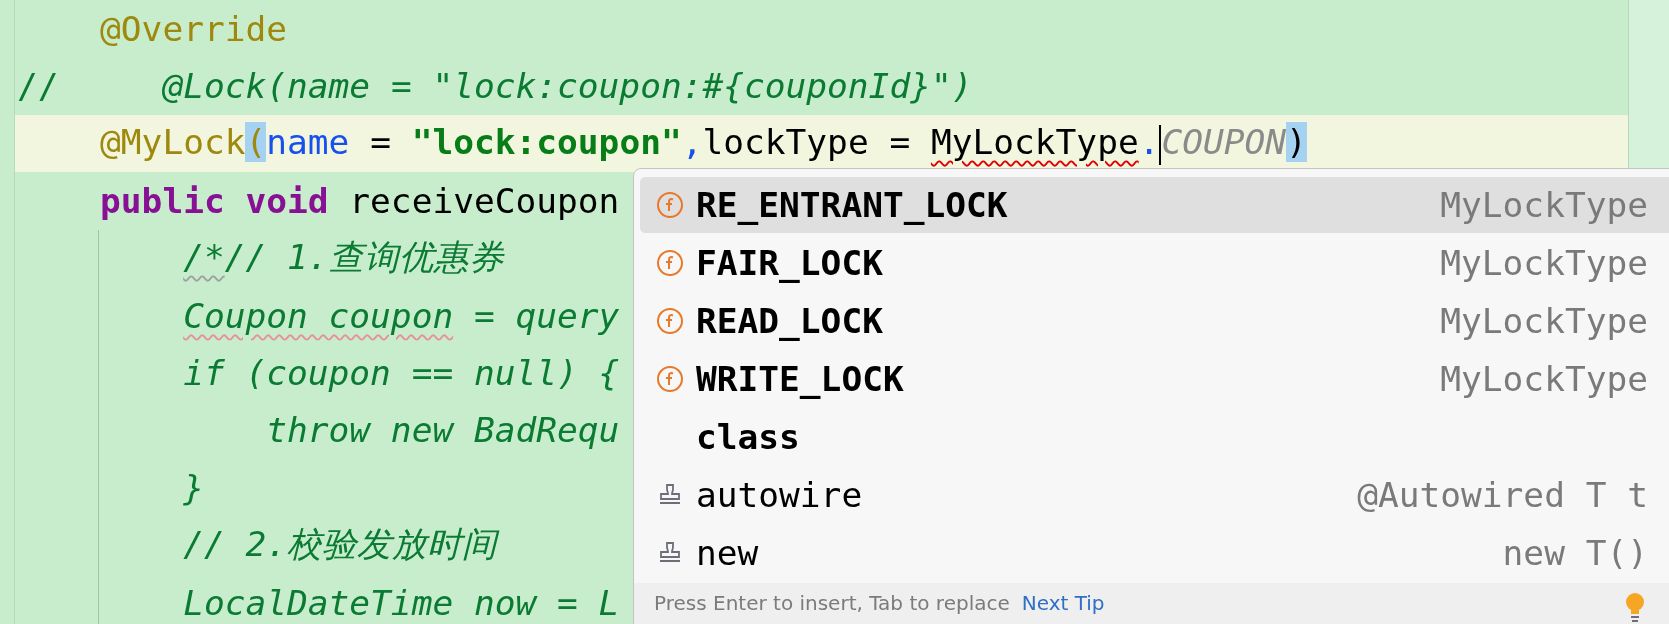  I want to click on item-name: autowire, so click(779, 495).